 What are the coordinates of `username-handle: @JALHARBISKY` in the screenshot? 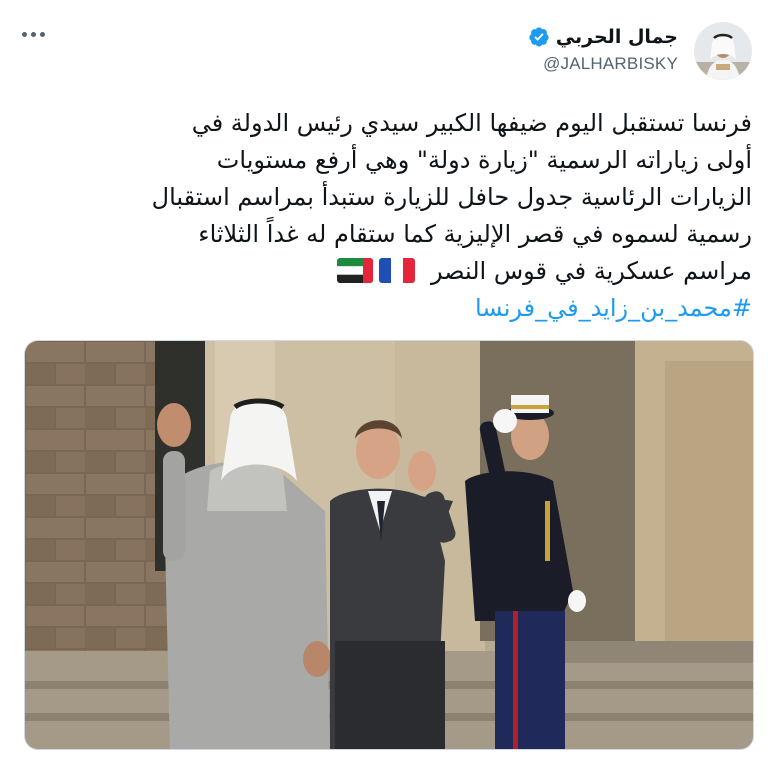 It's located at (603, 64).